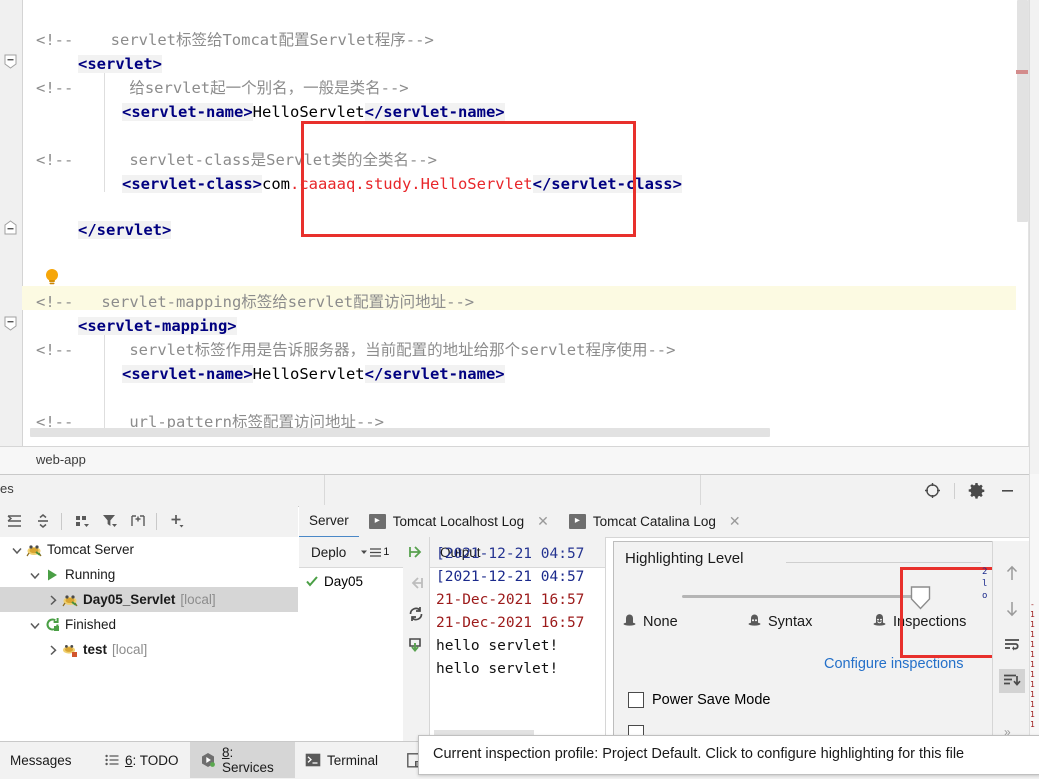 The image size is (1039, 779). What do you see at coordinates (459, 521) in the screenshot?
I see `tab-tomcat-localhost-log: ▸ Tomcat Localhost Log ✕` at bounding box center [459, 521].